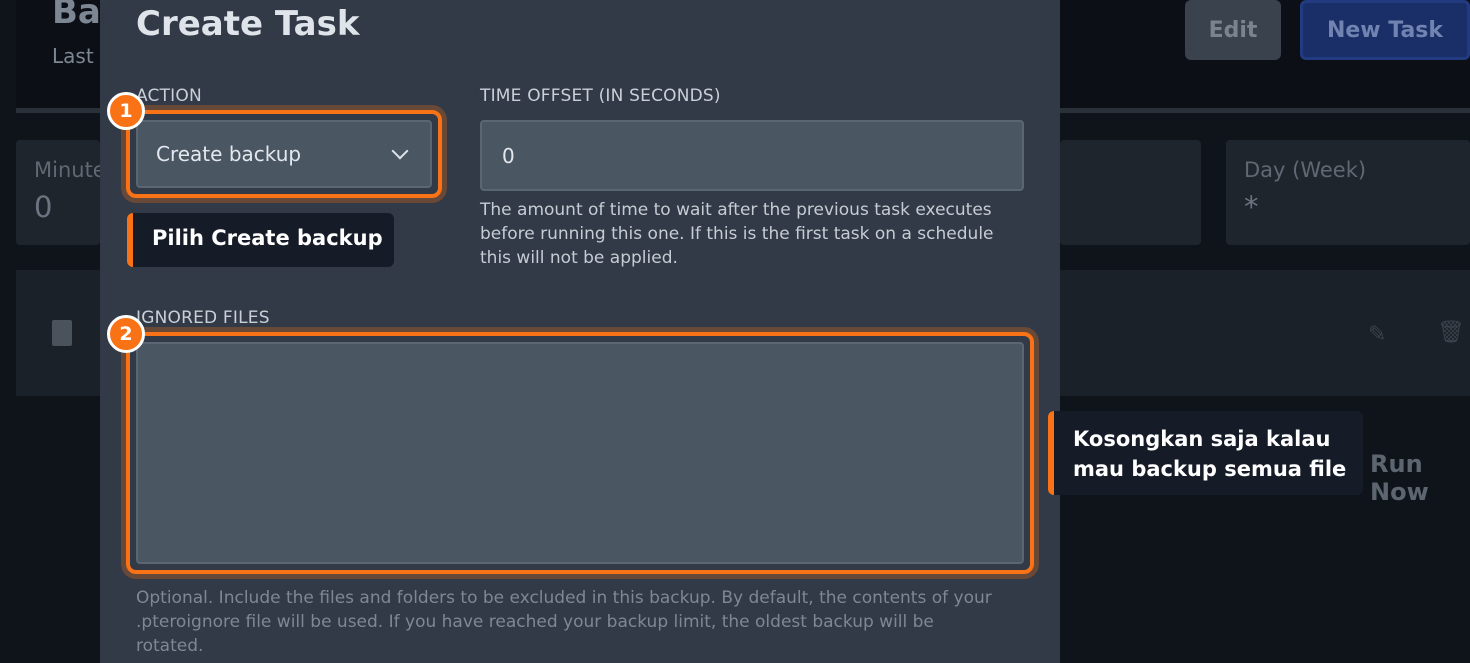 Image resolution: width=1470 pixels, height=663 pixels. What do you see at coordinates (579, 258) in the screenshot?
I see `time-offset-help-line: this will not be applied.` at bounding box center [579, 258].